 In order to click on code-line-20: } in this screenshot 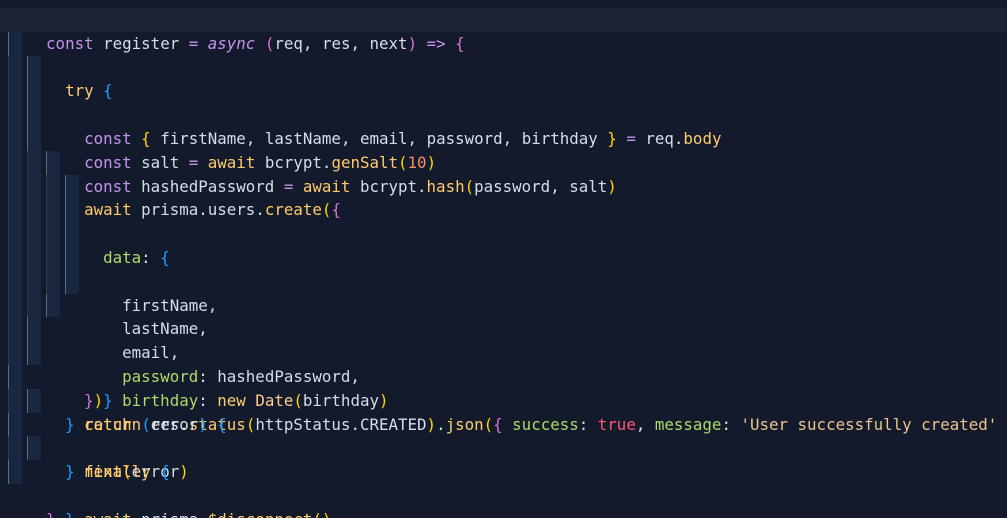, I will do `click(503, 489)`.